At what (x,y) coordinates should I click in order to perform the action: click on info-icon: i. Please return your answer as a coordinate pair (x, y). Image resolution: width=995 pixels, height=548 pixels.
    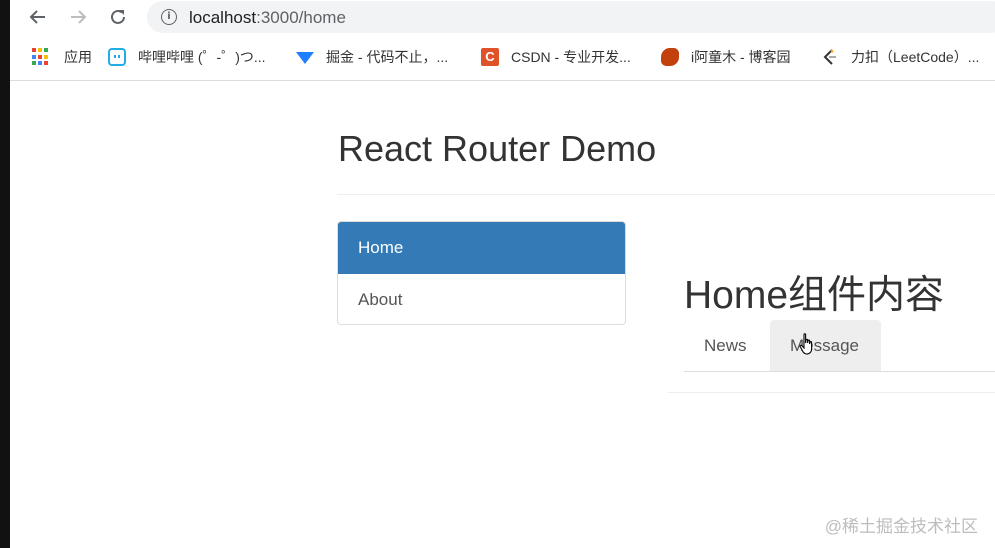
    Looking at the image, I should click on (169, 17).